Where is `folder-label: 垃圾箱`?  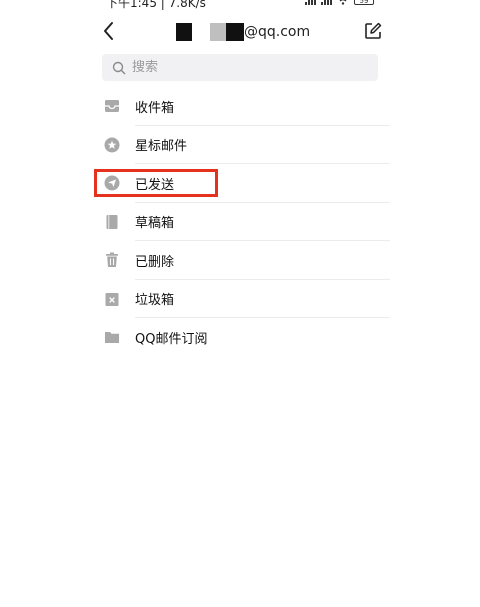
folder-label: 垃圾箱 is located at coordinates (155, 301).